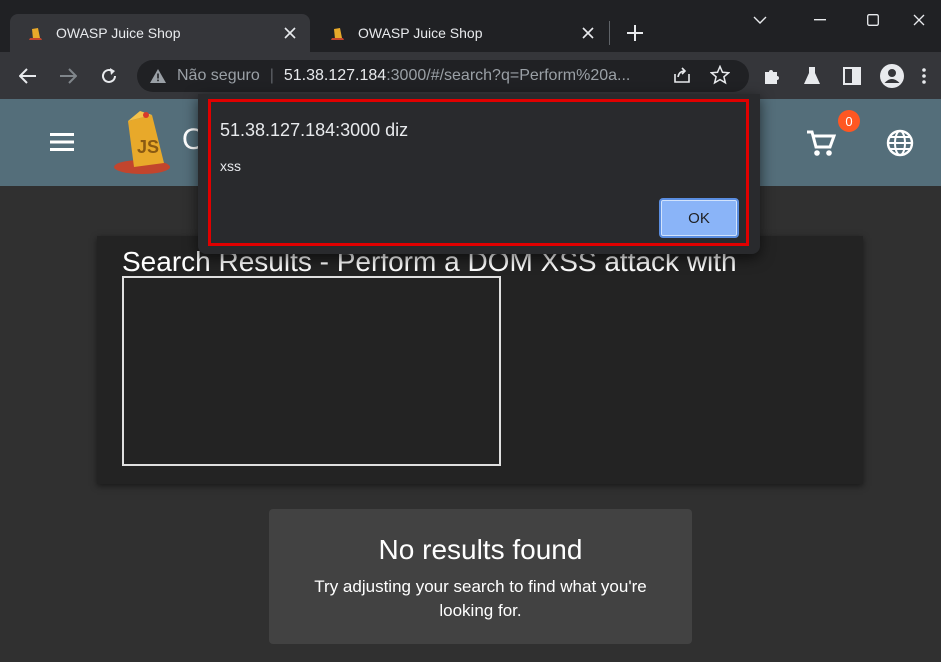 Image resolution: width=941 pixels, height=662 pixels. I want to click on cart-count-badge: 0, so click(849, 121).